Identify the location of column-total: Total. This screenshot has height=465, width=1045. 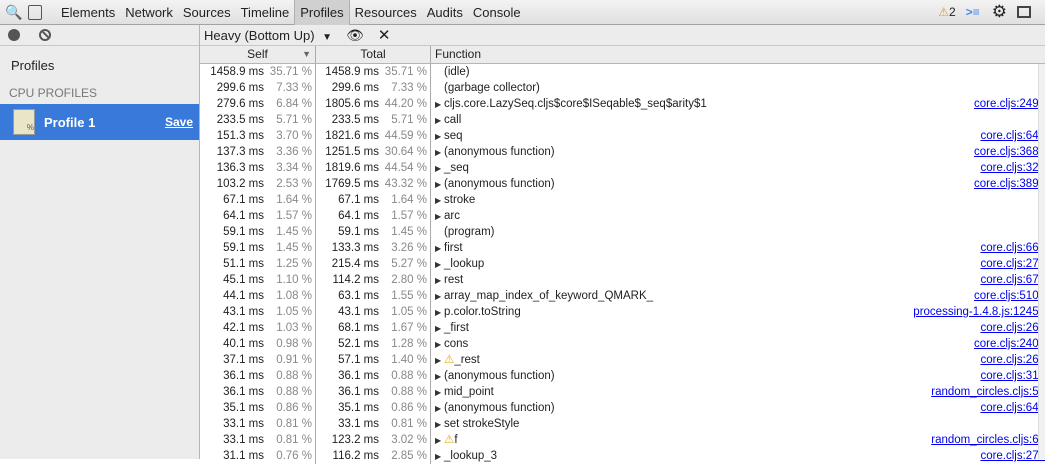
(373, 54).